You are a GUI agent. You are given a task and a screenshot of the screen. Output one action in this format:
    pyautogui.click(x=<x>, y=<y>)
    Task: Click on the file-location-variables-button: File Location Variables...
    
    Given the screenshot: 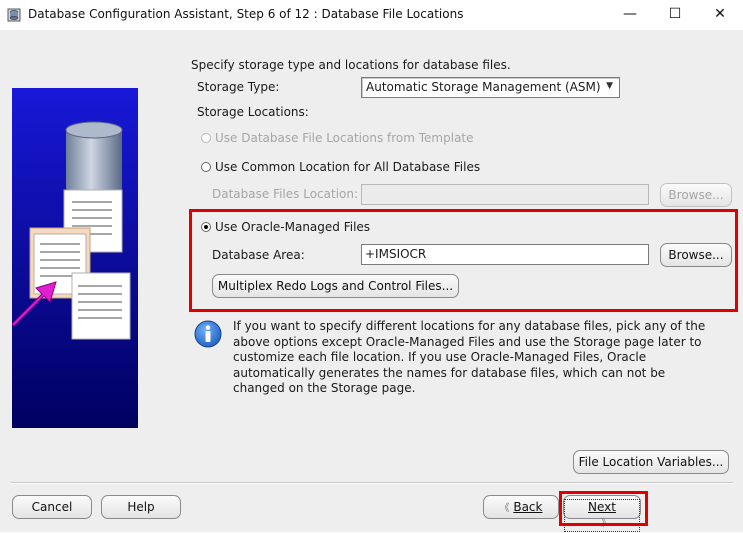 What is the action you would take?
    pyautogui.click(x=651, y=462)
    